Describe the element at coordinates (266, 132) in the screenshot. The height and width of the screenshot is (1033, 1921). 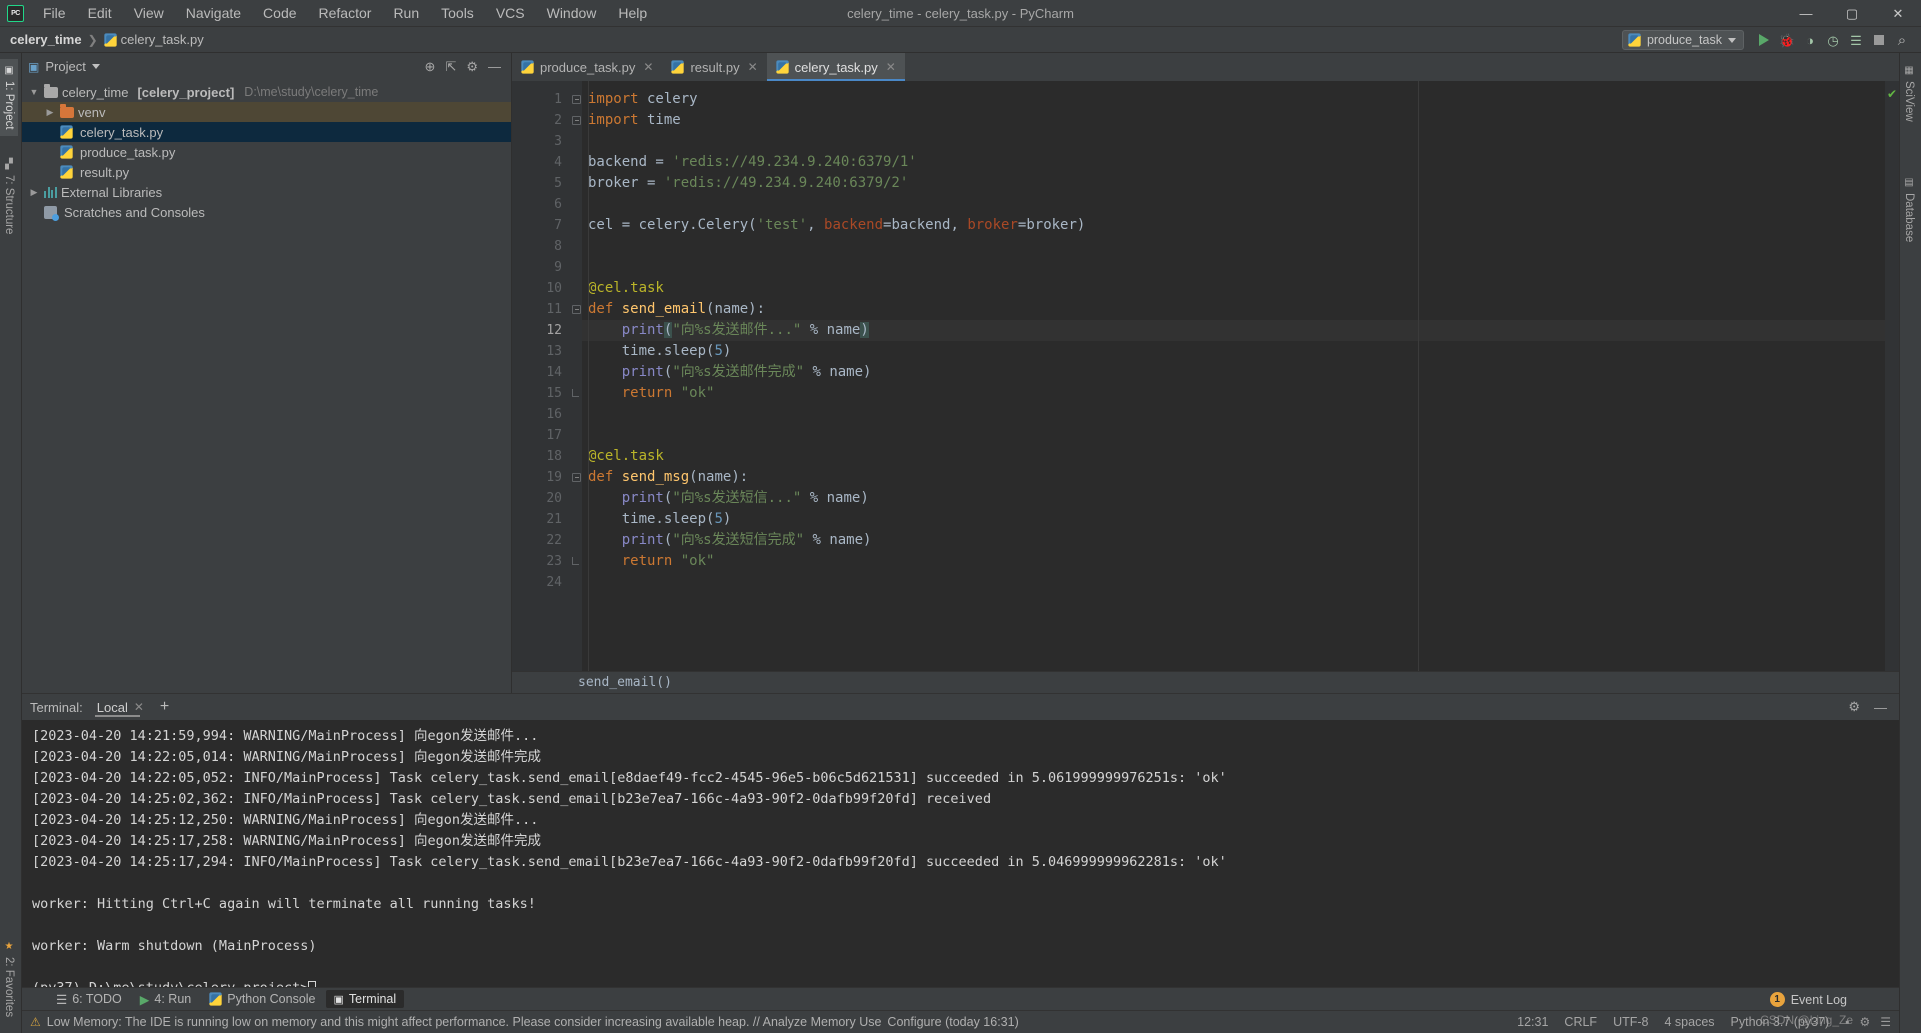
I see `tree-item-celery-task-py: celery_task.py` at that location.